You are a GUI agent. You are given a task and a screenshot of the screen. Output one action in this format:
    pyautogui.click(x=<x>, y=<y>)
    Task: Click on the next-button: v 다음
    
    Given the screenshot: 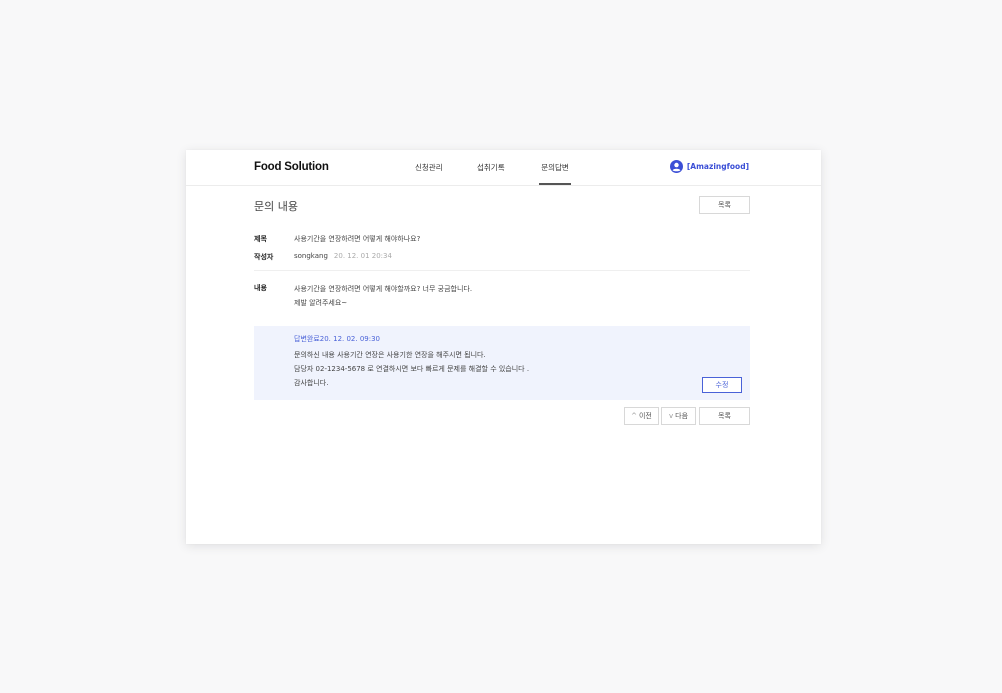 What is the action you would take?
    pyautogui.click(x=678, y=416)
    